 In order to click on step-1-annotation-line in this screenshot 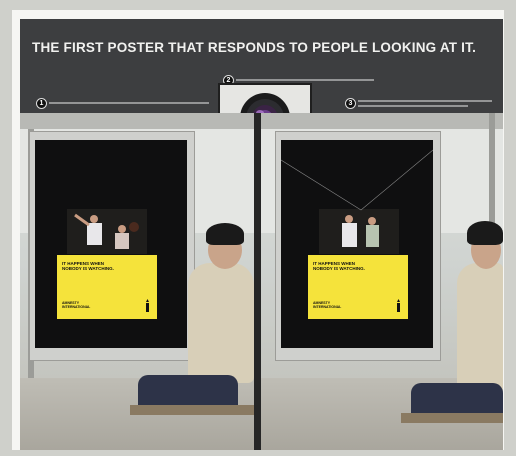, I will do `click(129, 103)`.